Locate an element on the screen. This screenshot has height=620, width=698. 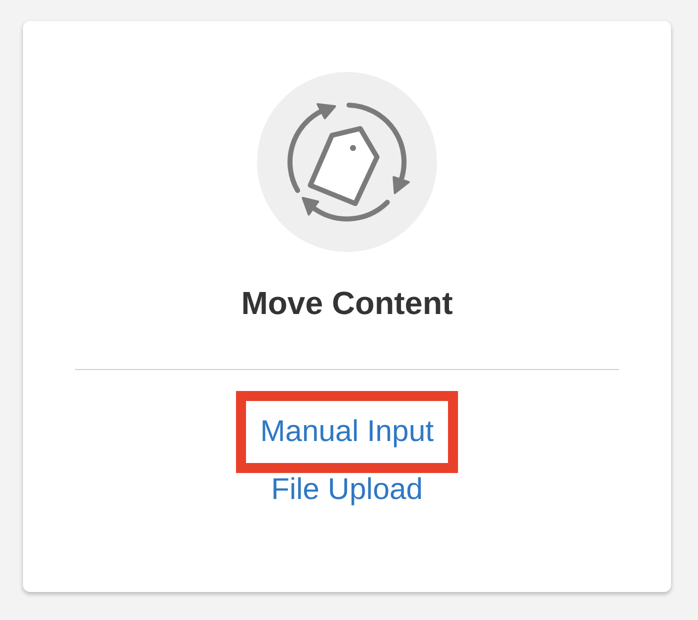
card-title: Move Content is located at coordinates (347, 303).